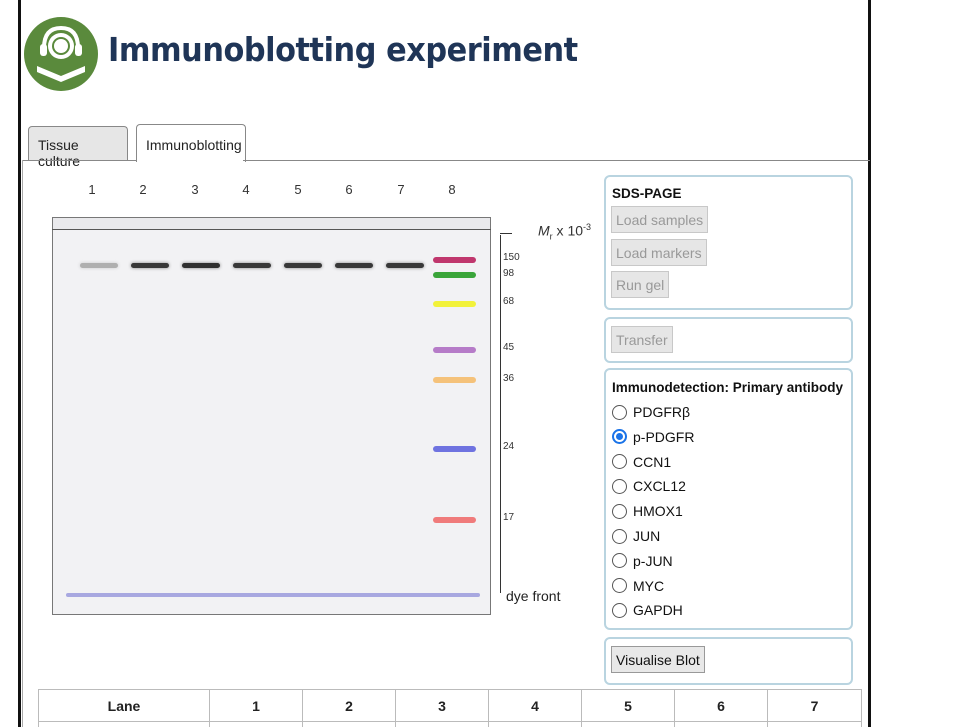  What do you see at coordinates (500, 414) in the screenshot?
I see `mw-scale` at bounding box center [500, 414].